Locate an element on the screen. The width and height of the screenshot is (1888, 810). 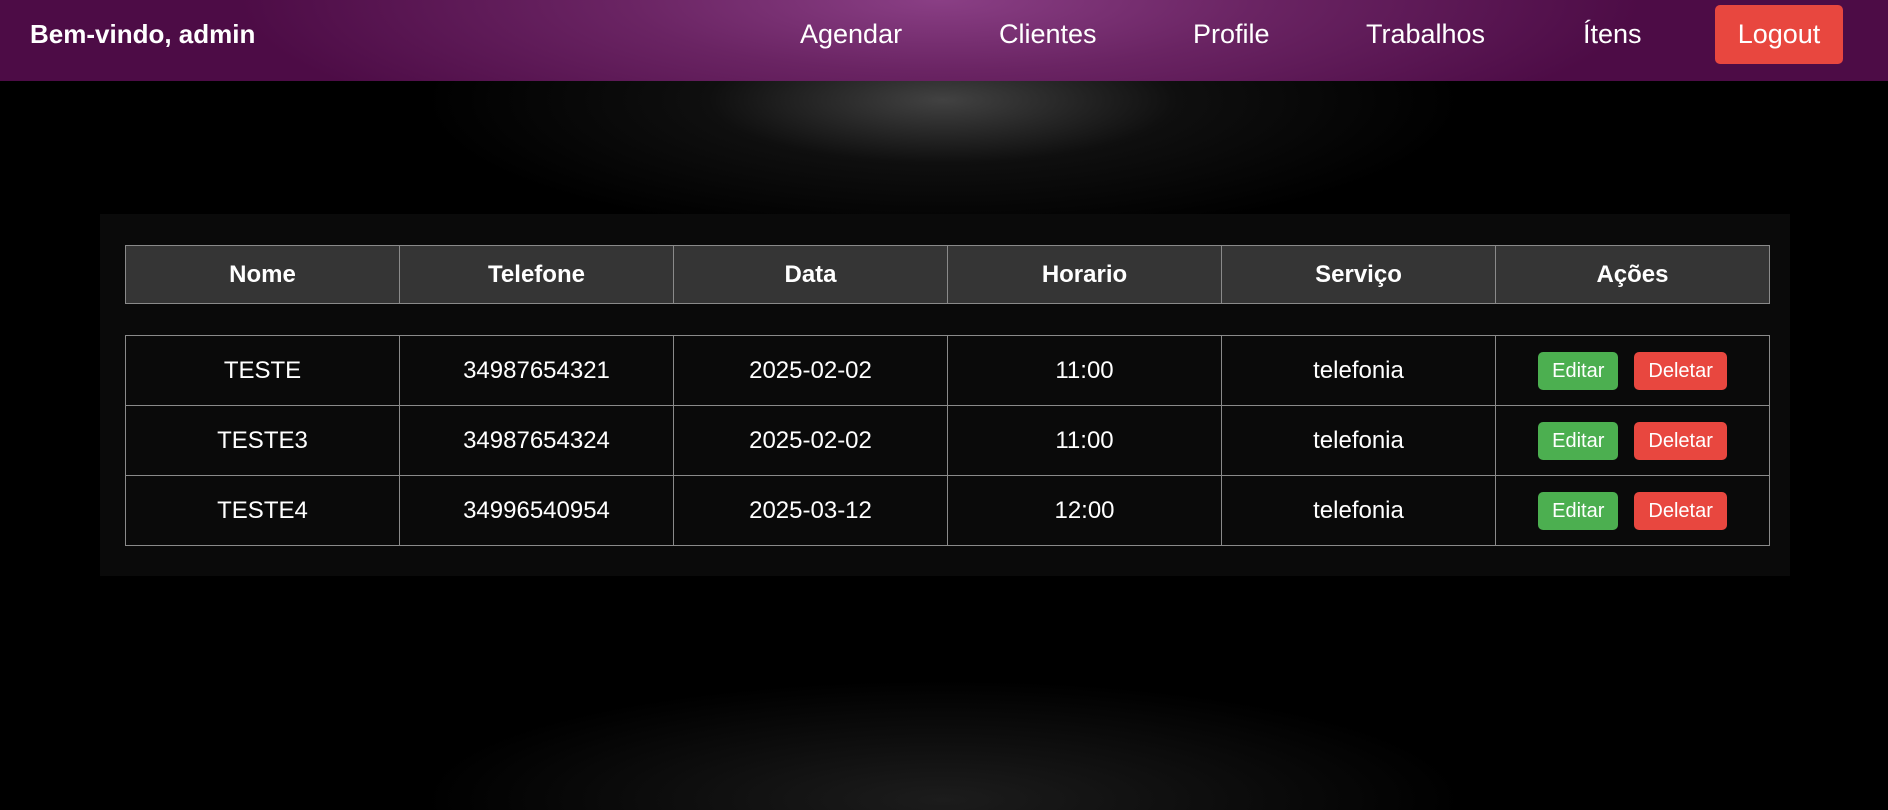
column-header-data: Data is located at coordinates (811, 274).